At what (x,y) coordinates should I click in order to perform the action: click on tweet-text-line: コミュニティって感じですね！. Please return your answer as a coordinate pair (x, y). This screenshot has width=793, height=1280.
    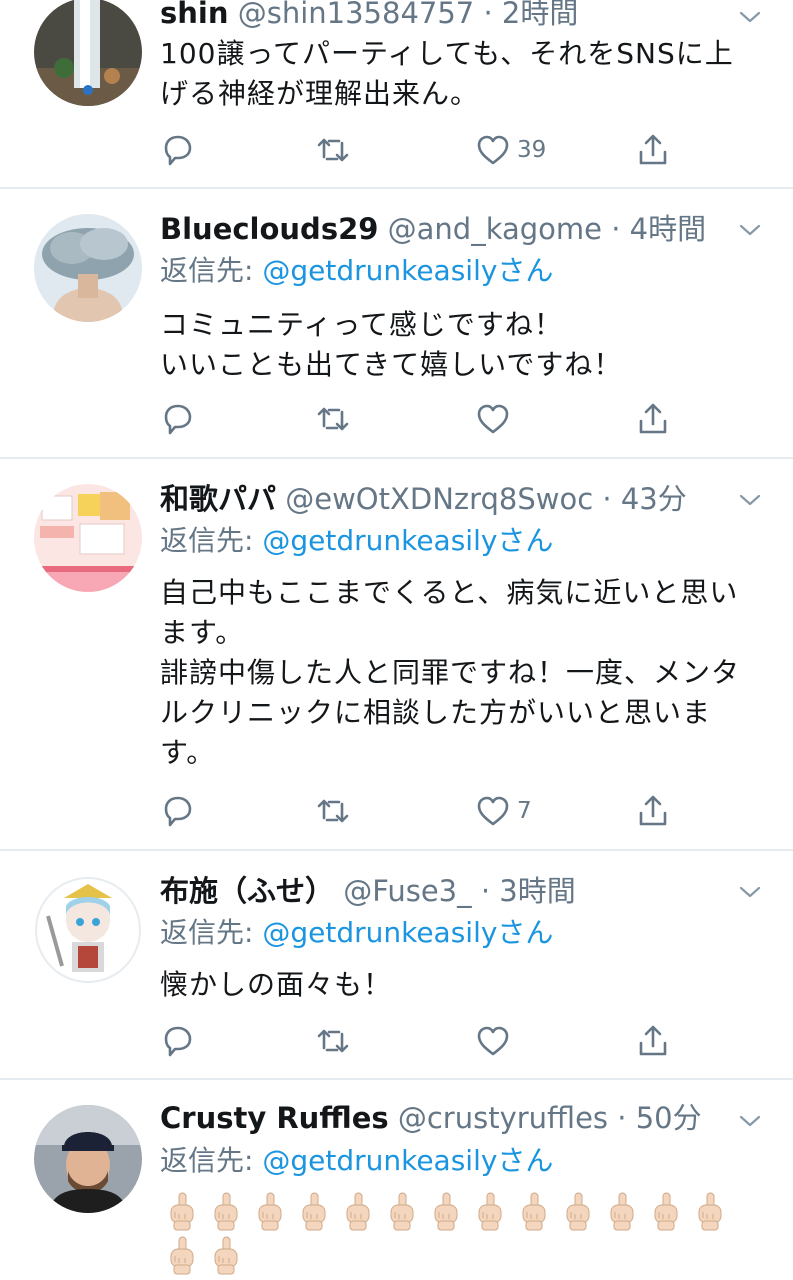
    Looking at the image, I should click on (361, 324).